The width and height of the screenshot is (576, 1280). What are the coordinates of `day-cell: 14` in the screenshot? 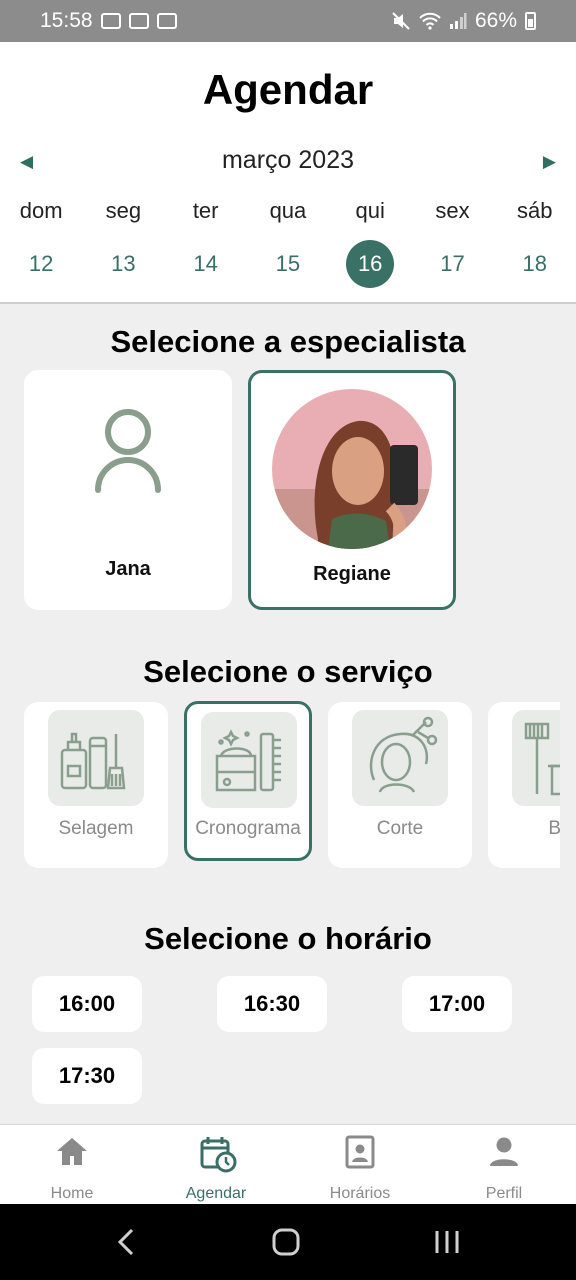 It's located at (206, 264).